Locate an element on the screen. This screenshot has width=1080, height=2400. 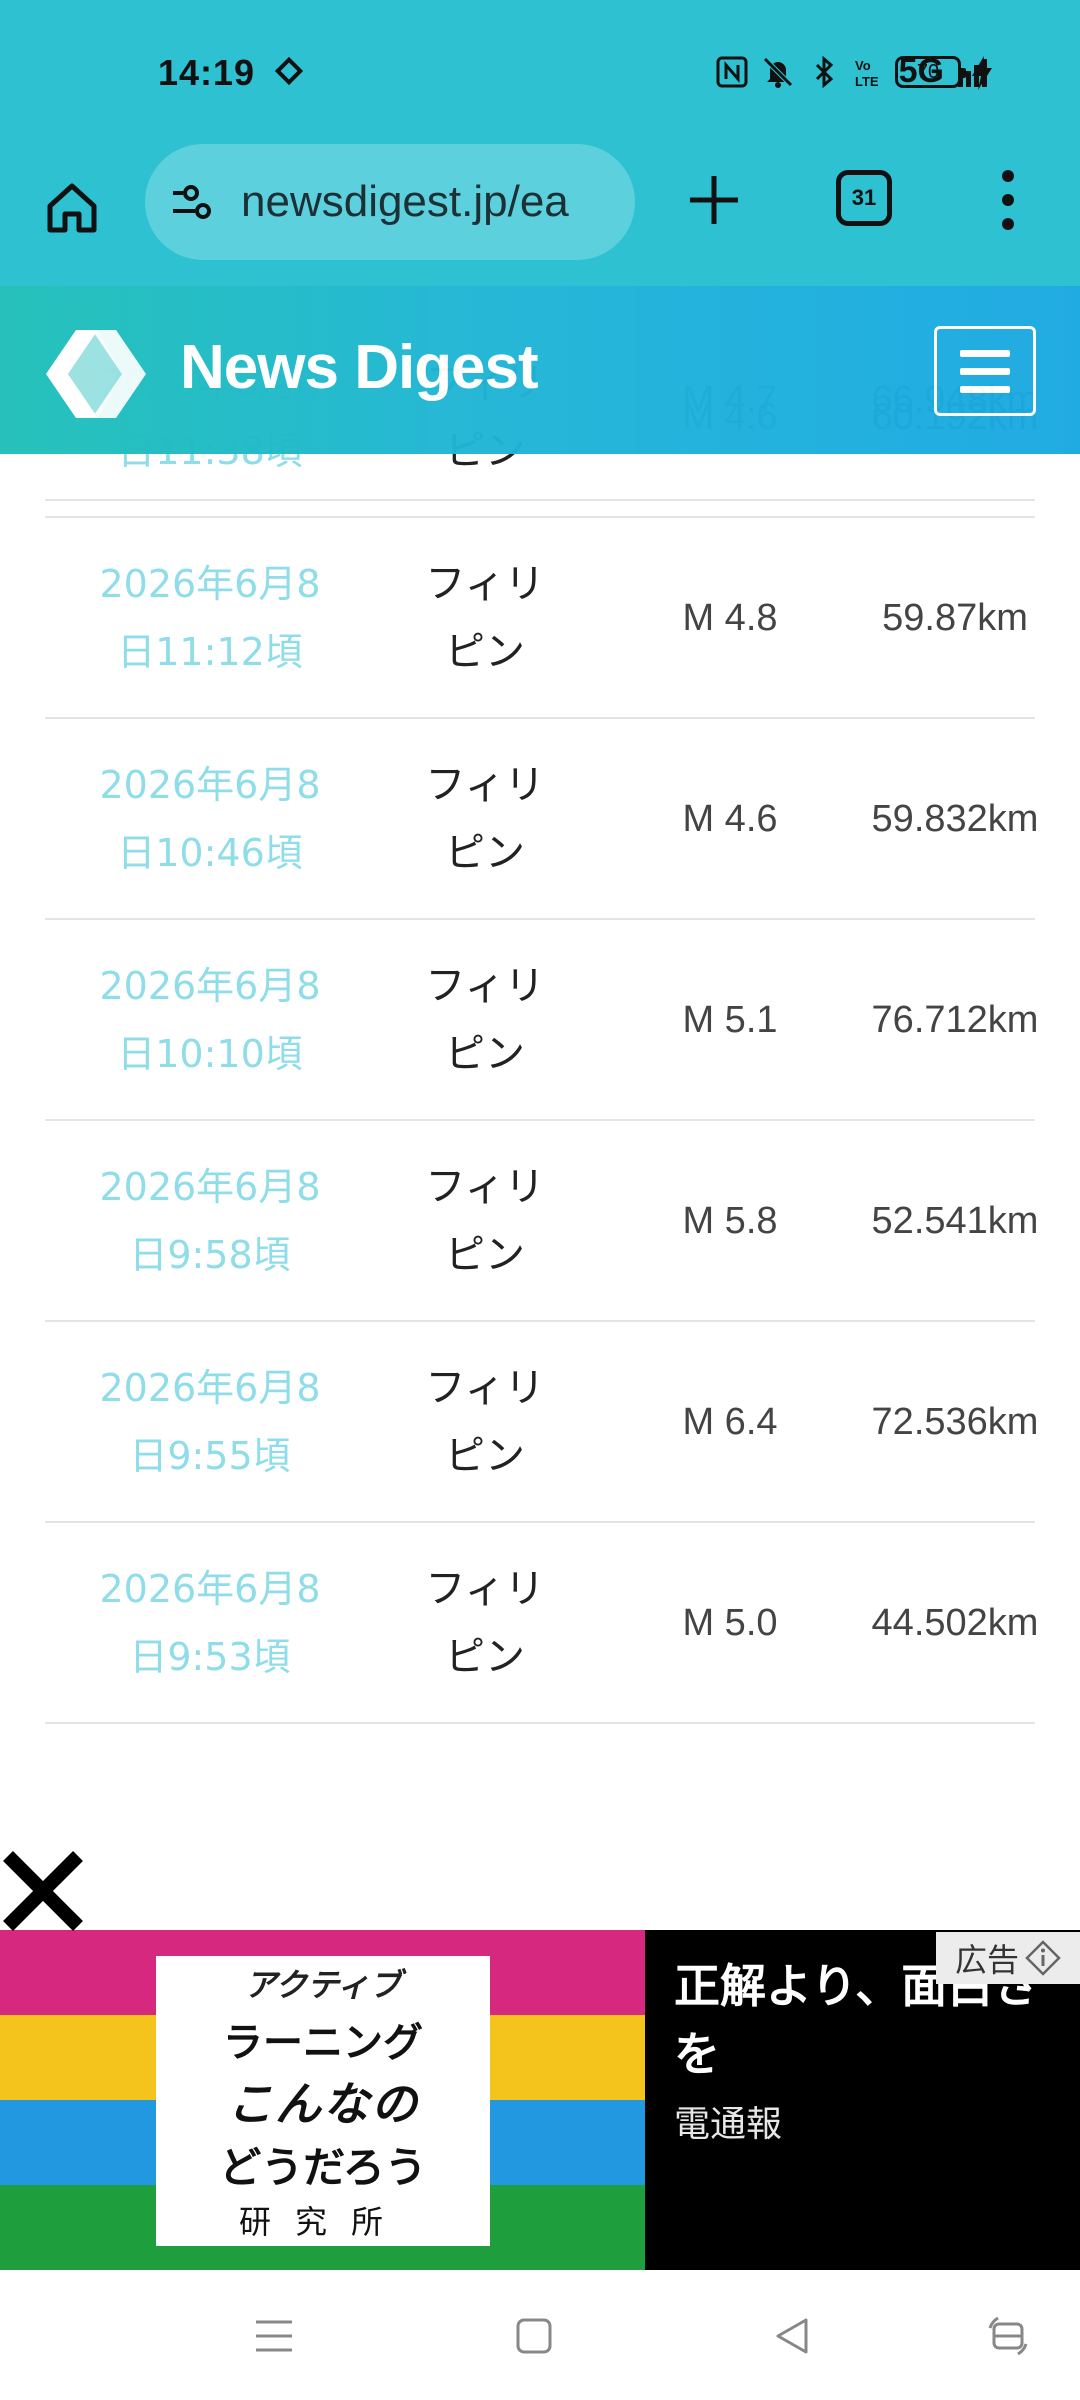
date-link: 2026年6月8日9:53頃 is located at coordinates (210, 1623).